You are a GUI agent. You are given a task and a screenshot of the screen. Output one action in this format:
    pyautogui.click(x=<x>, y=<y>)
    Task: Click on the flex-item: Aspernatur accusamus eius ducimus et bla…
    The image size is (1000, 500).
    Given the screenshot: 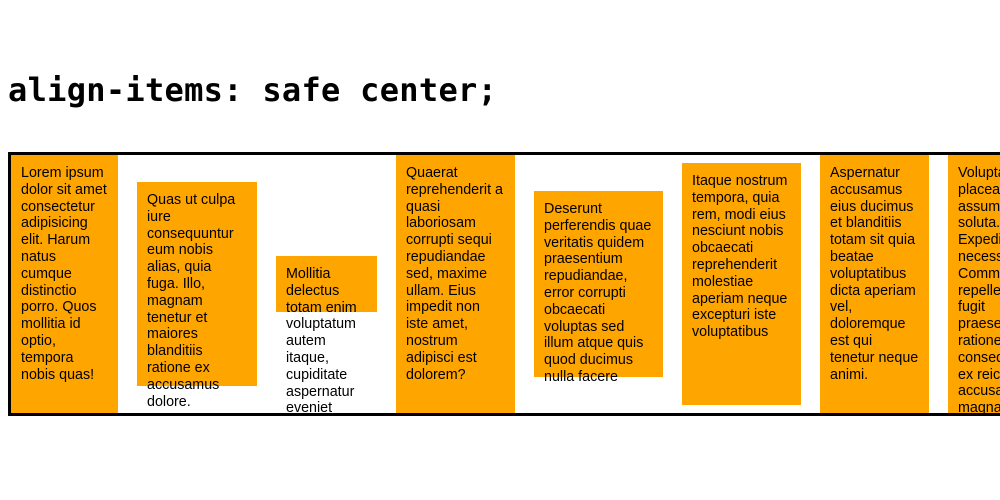 What is the action you would take?
    pyautogui.click(x=874, y=284)
    